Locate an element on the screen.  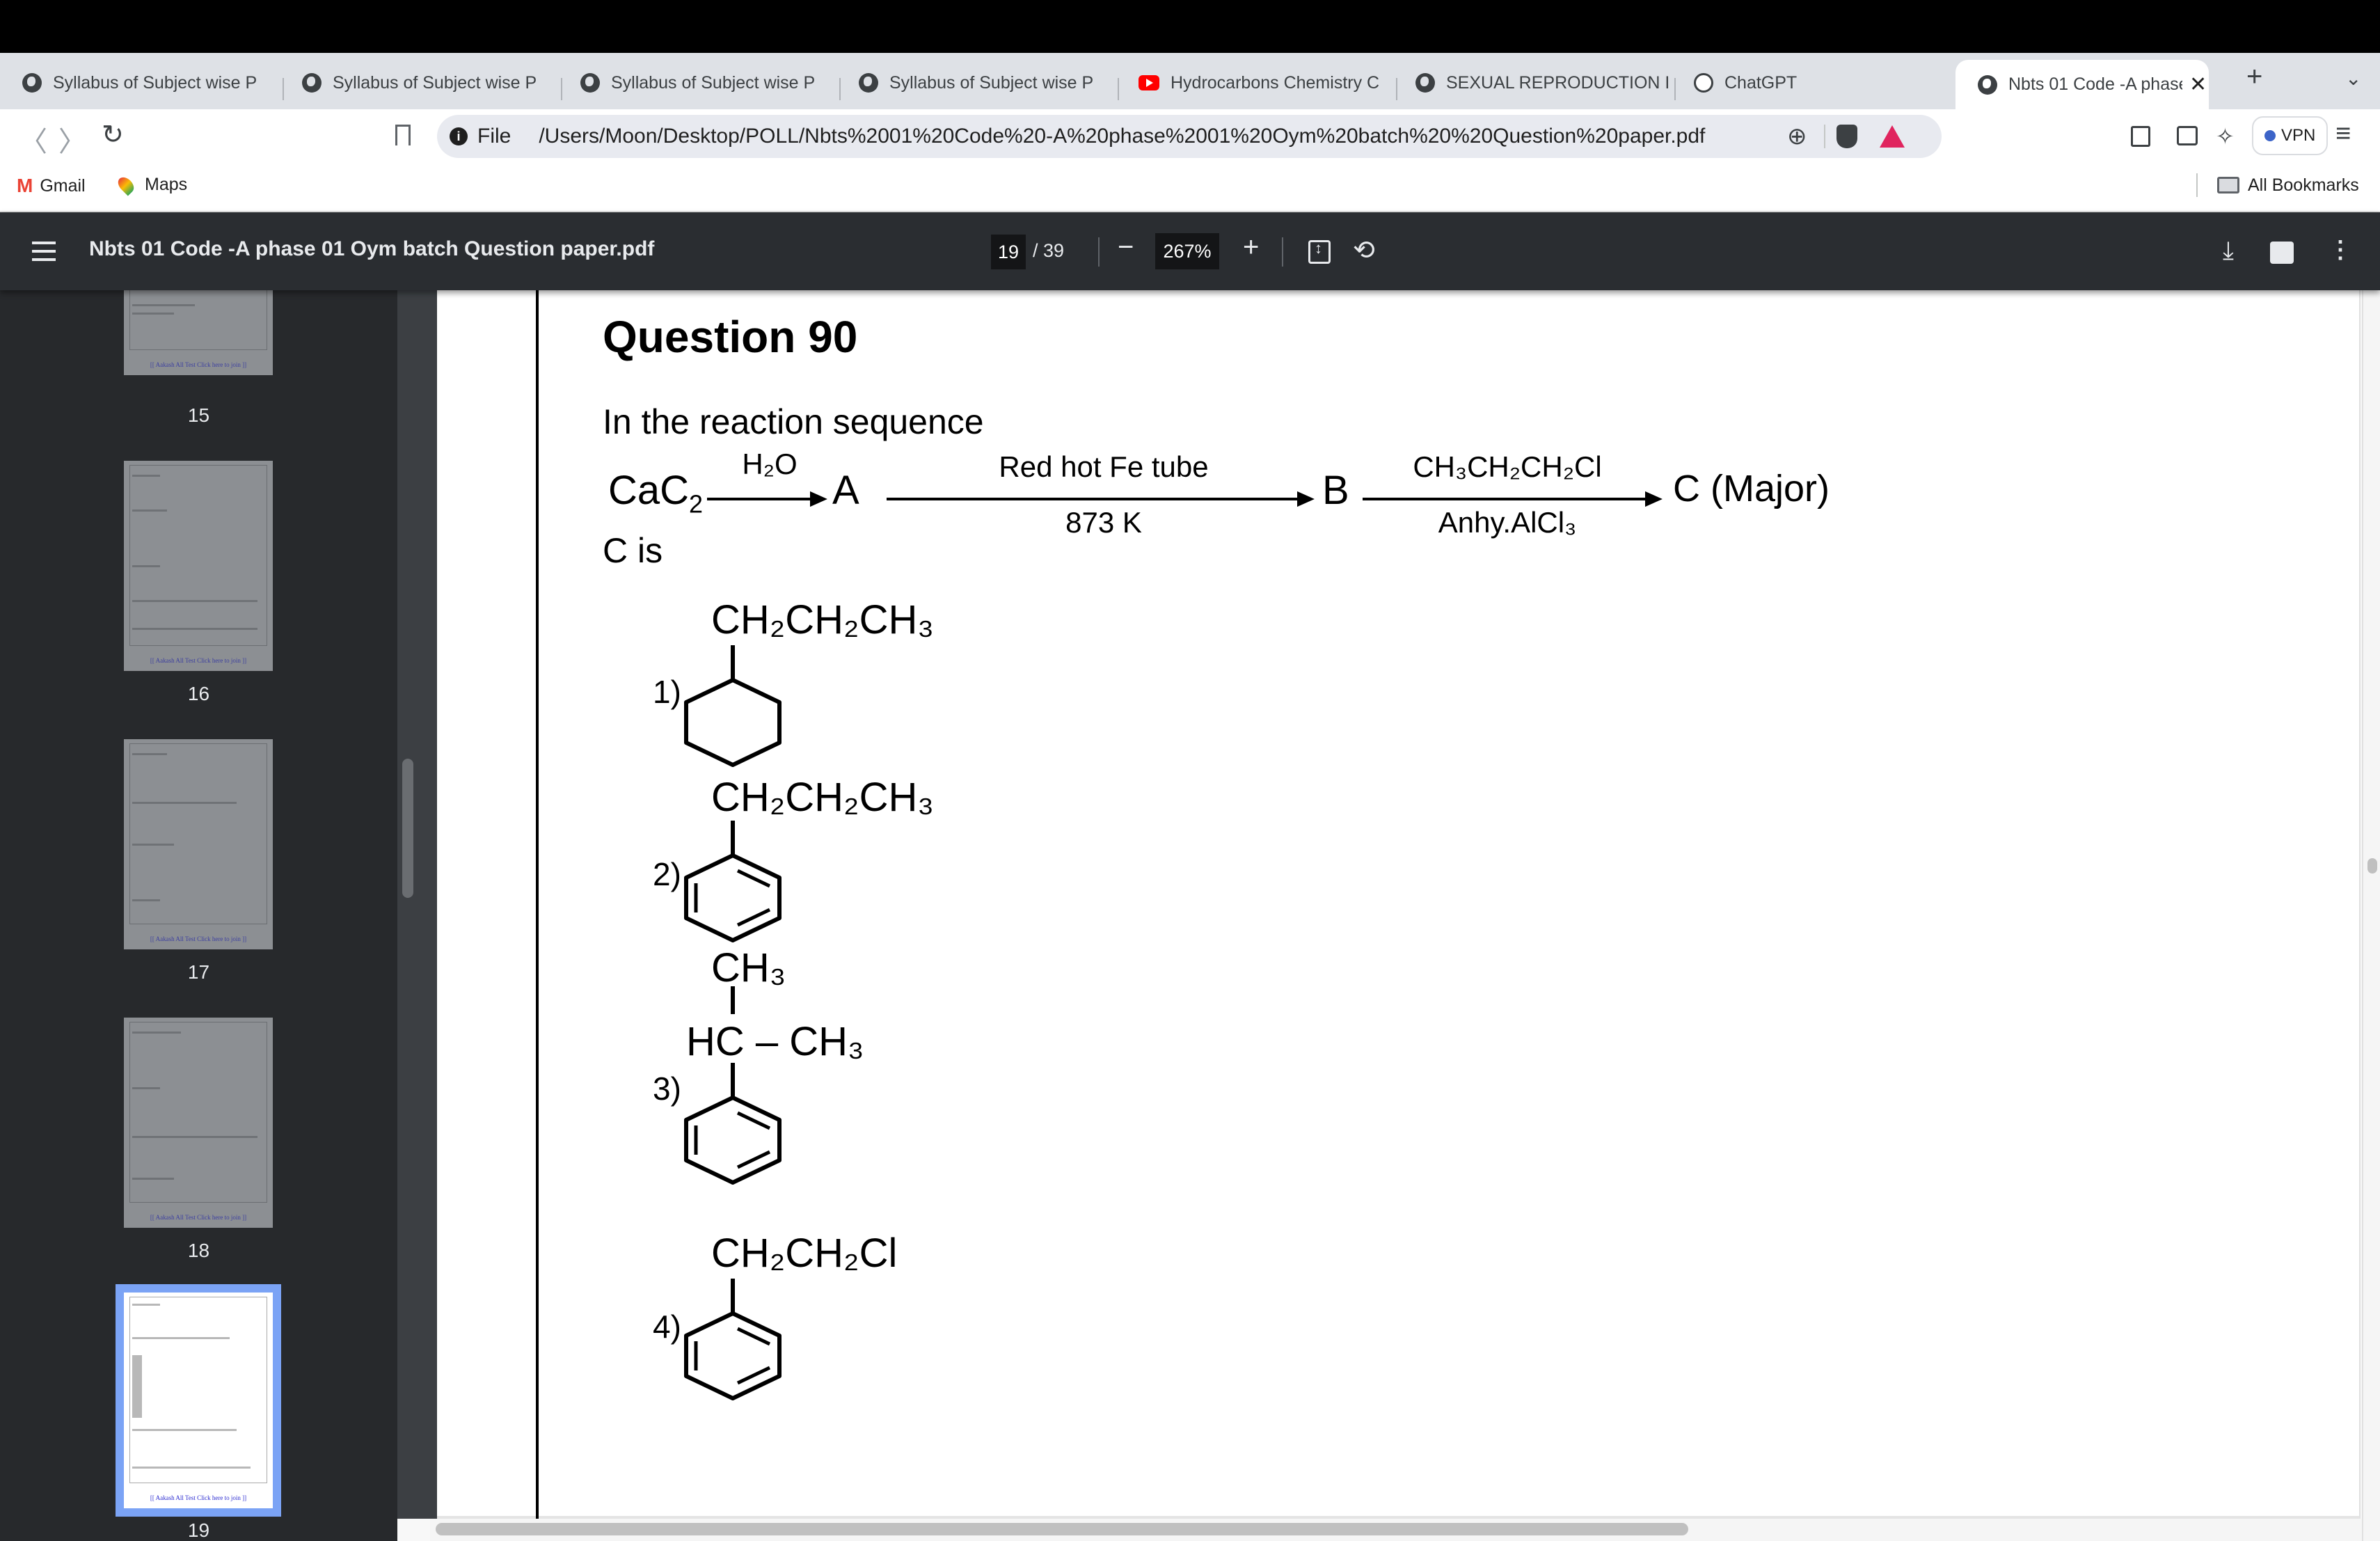
all-bookmarks-button: All Bookmarks is located at coordinates (2277, 185).